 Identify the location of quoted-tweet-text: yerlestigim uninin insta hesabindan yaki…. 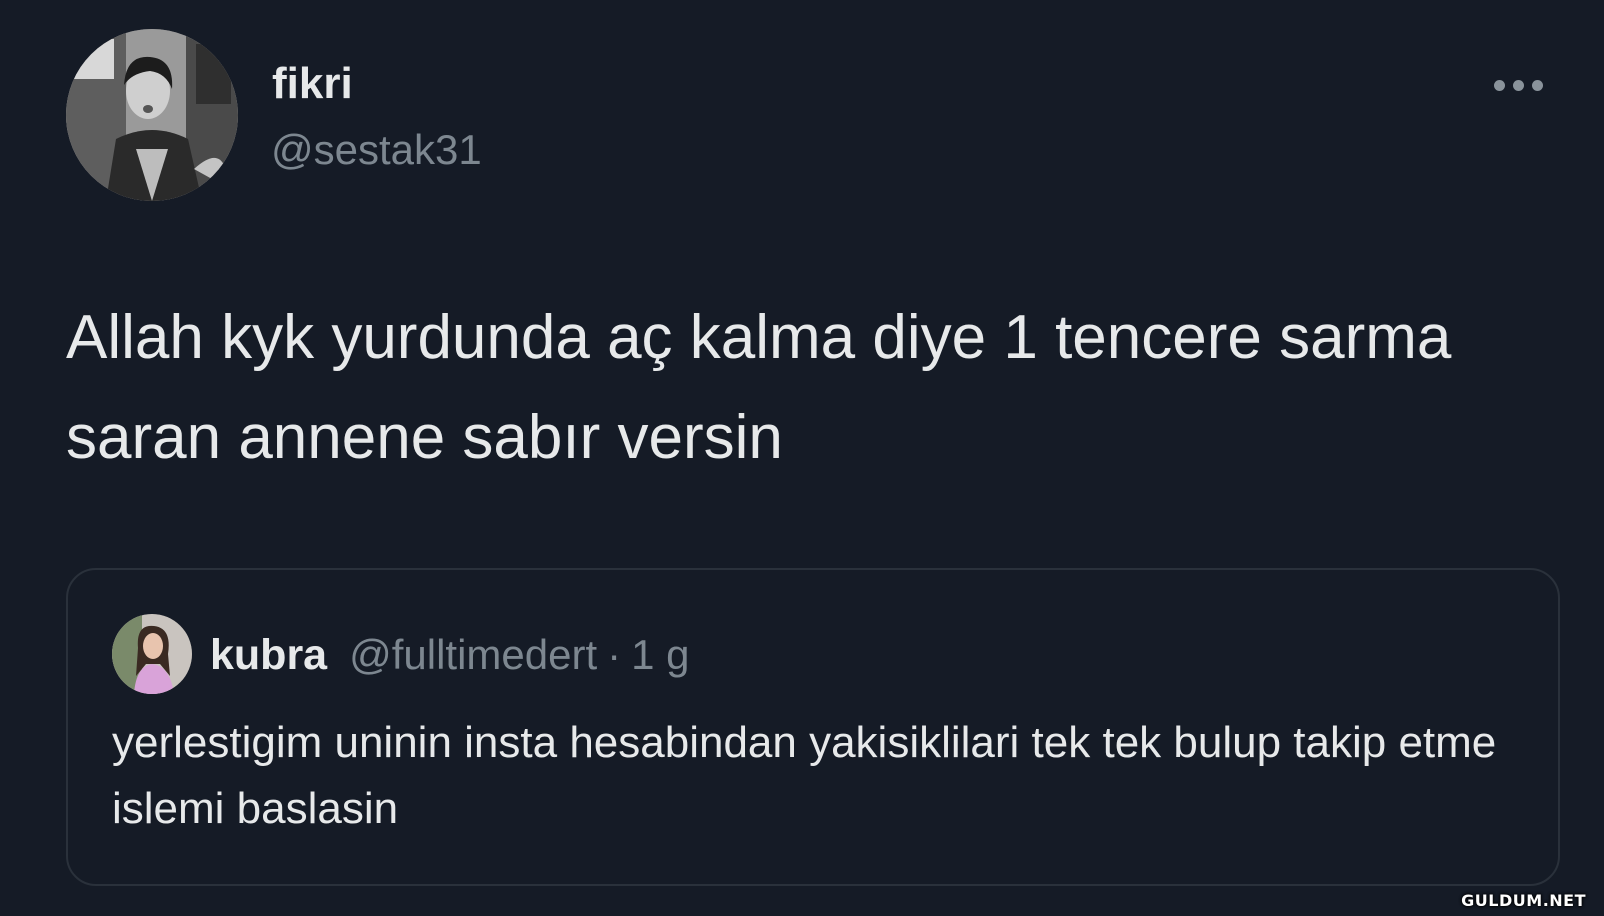
(804, 775).